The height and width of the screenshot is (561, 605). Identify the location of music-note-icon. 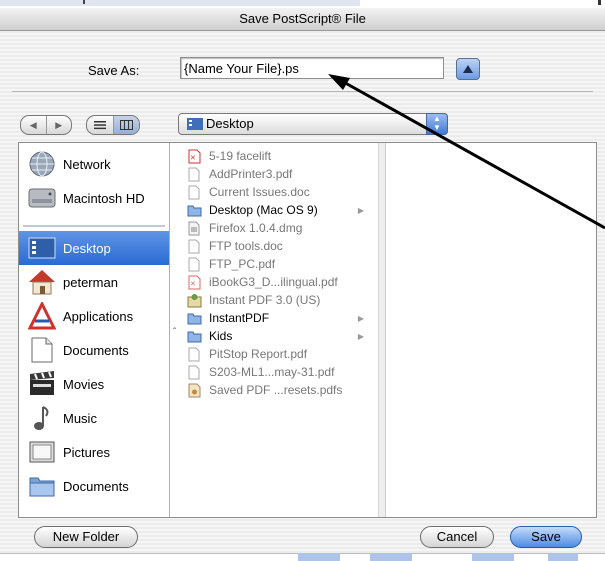
(42, 418).